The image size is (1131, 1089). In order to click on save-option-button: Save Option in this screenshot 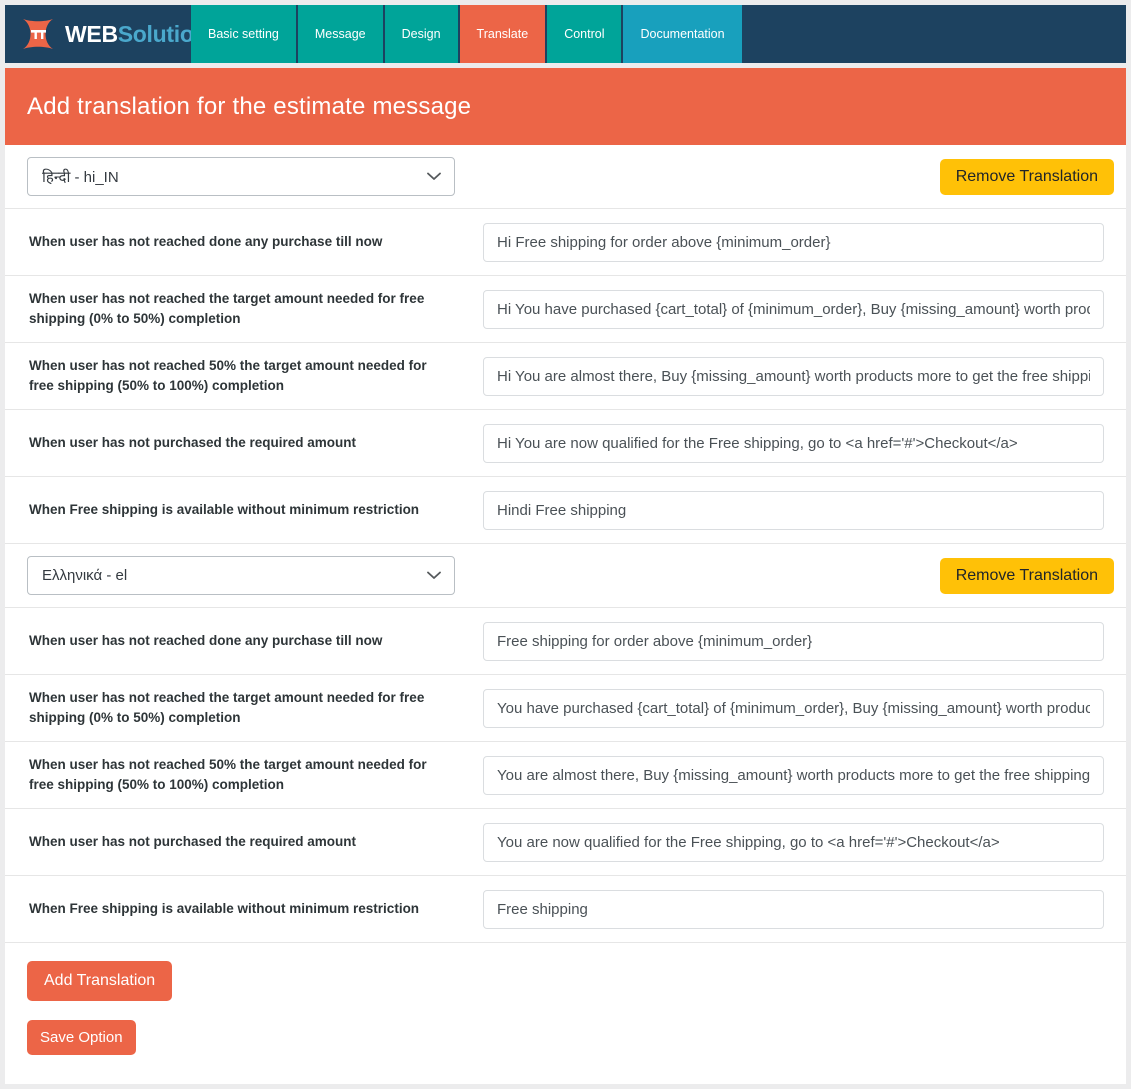, I will do `click(81, 1037)`.